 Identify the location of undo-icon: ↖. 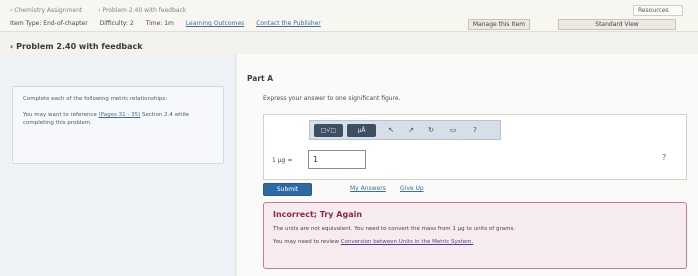
(391, 130).